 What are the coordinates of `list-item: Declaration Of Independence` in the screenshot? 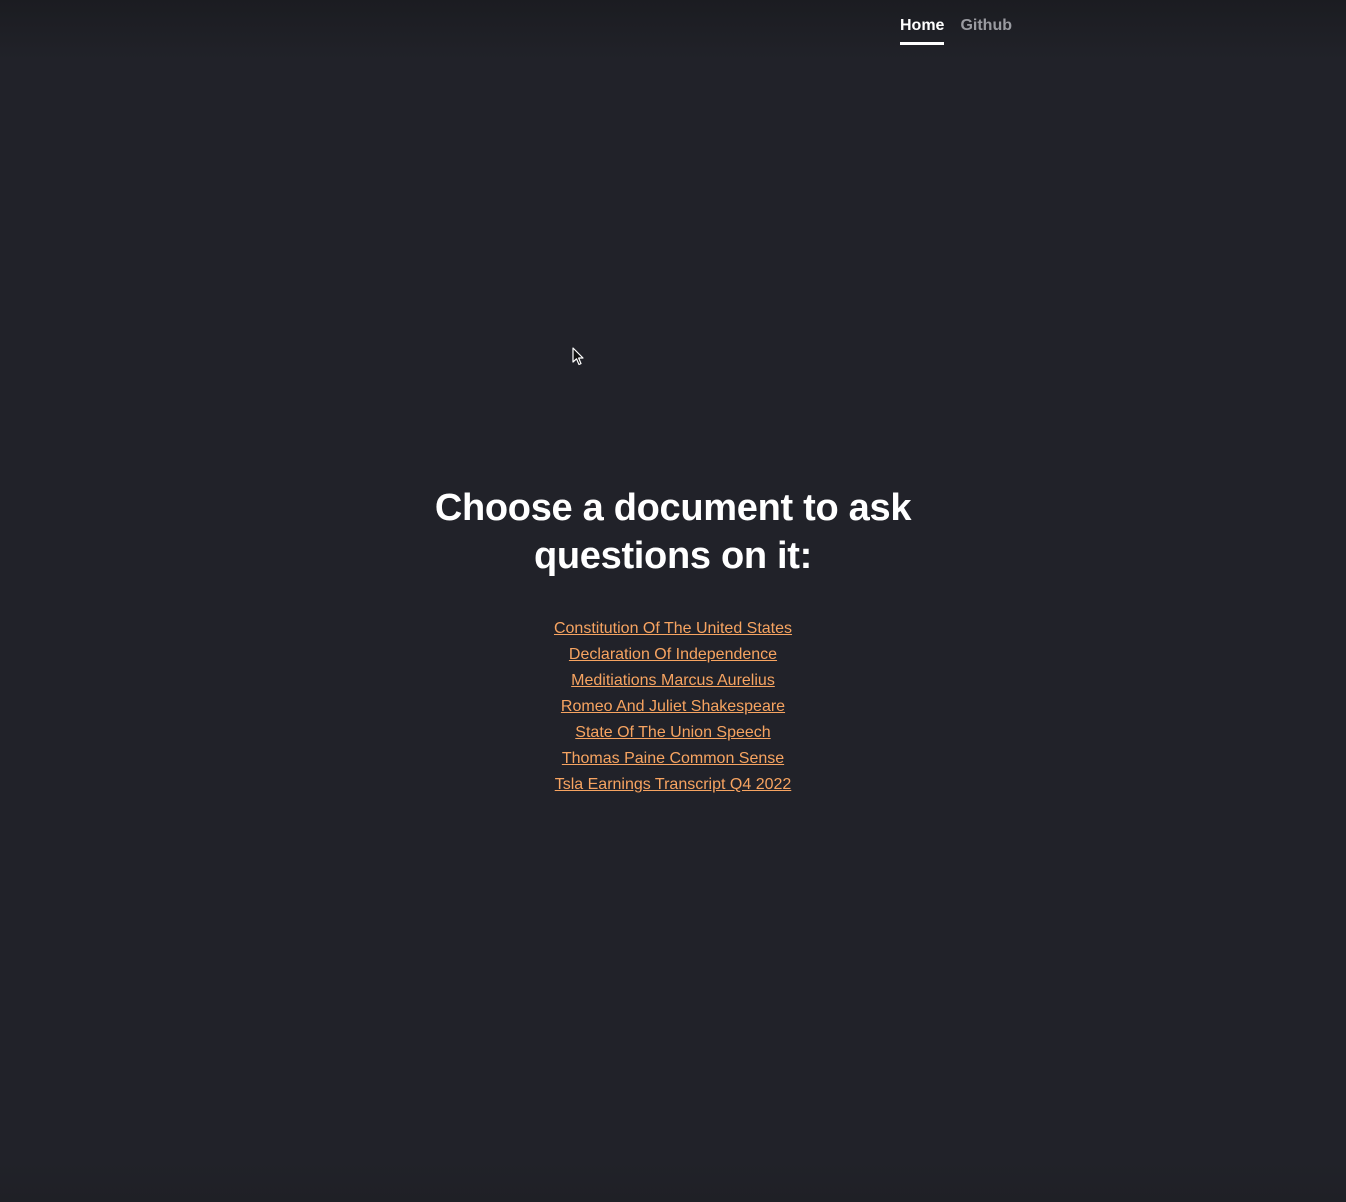 It's located at (673, 655).